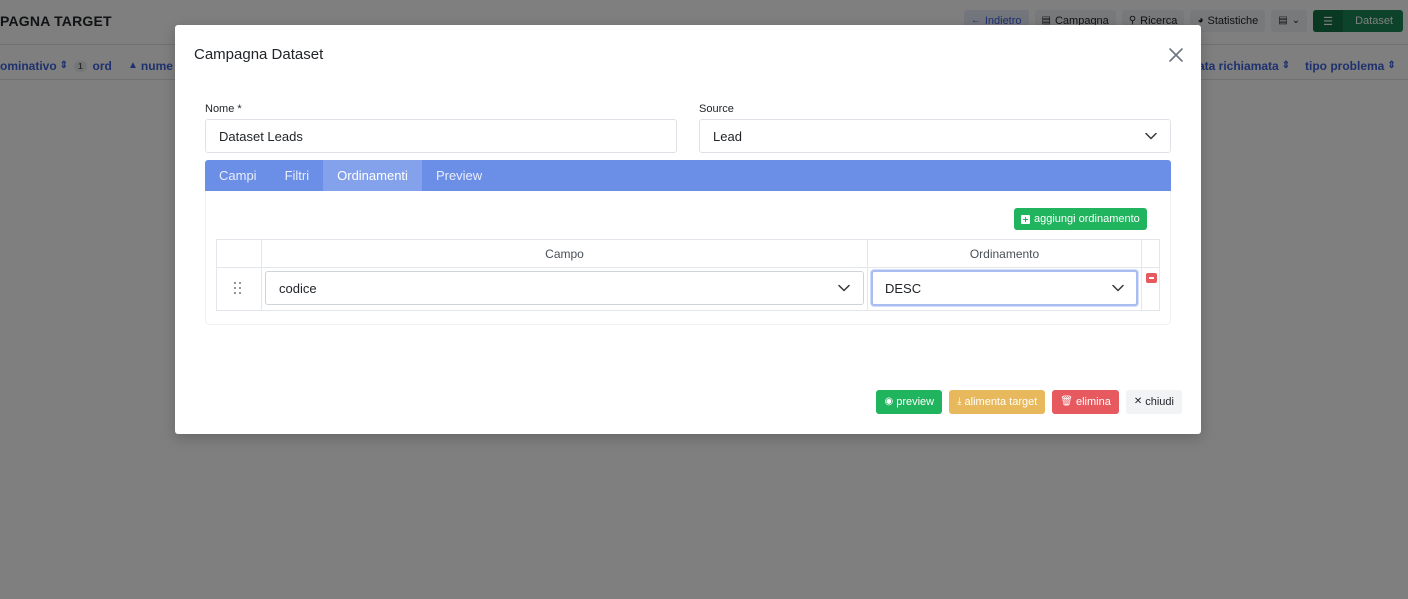 The height and width of the screenshot is (599, 1408). Describe the element at coordinates (1153, 402) in the screenshot. I see `chiudi-button: ✕ chiudi` at that location.